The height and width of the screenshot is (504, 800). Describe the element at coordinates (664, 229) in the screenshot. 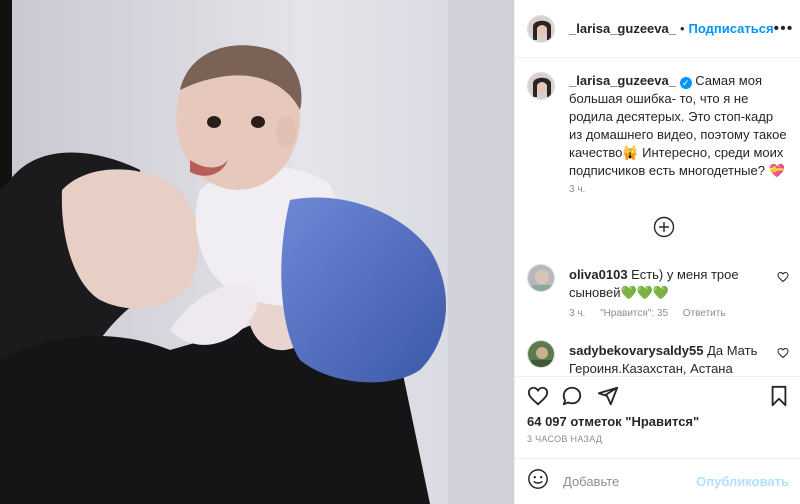

I see `plus-circle-icon` at that location.